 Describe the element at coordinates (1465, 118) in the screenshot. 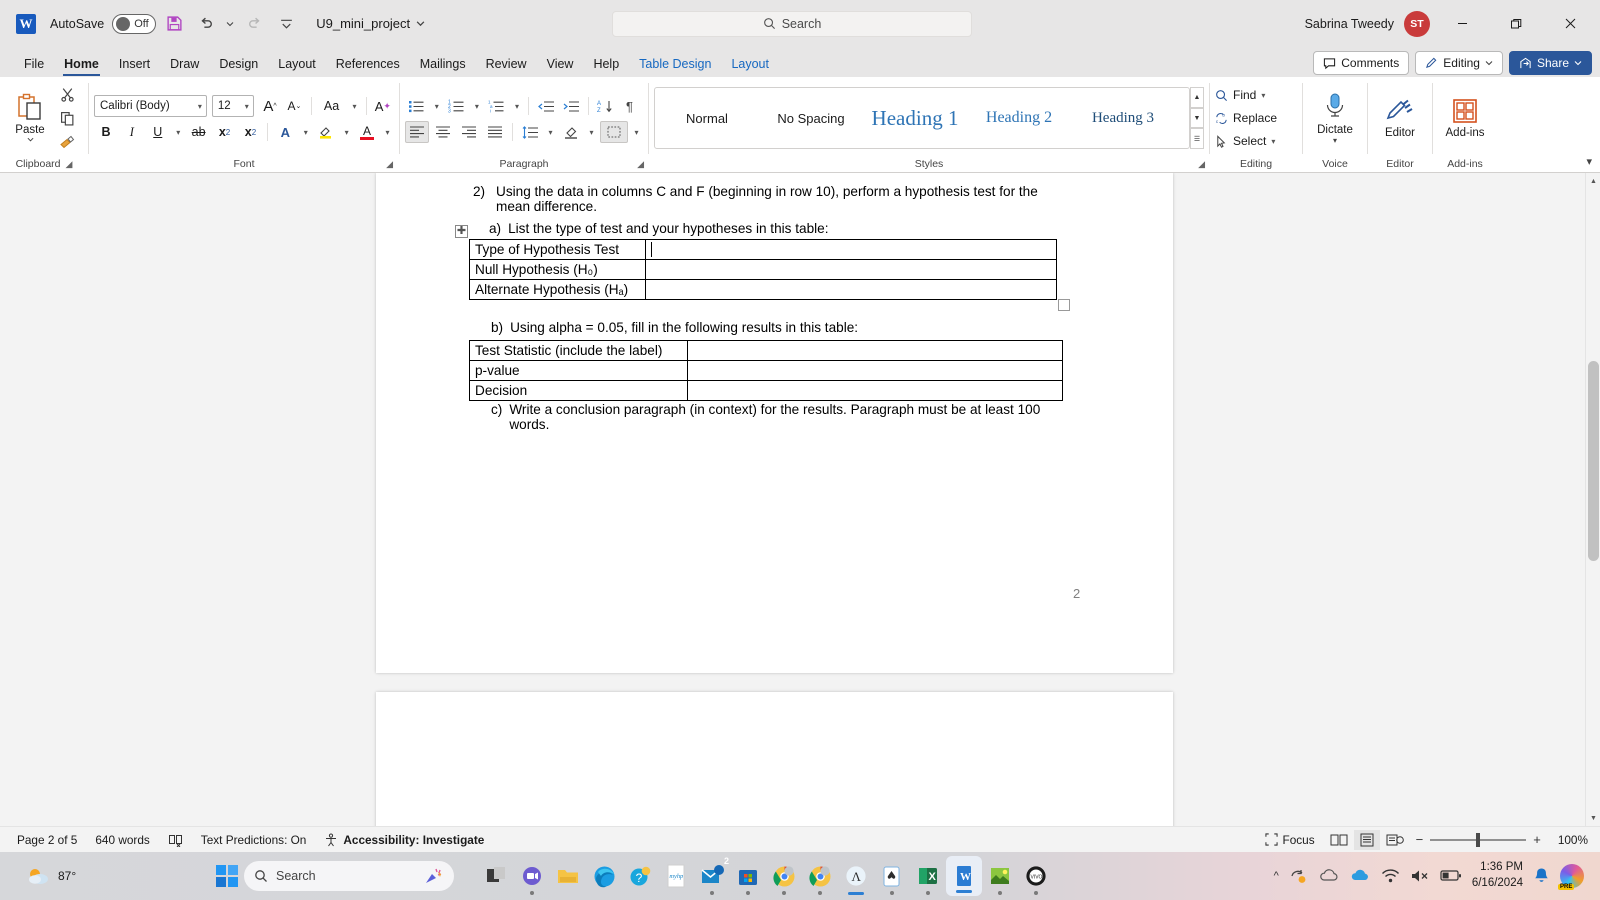

I see `addins-button: Add-ins` at that location.